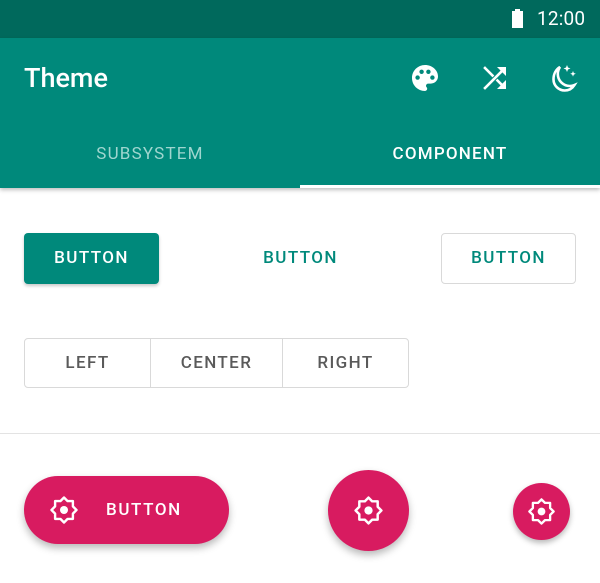 This screenshot has width=600, height=583. Describe the element at coordinates (88, 363) in the screenshot. I see `toggle-left: LEFT` at that location.